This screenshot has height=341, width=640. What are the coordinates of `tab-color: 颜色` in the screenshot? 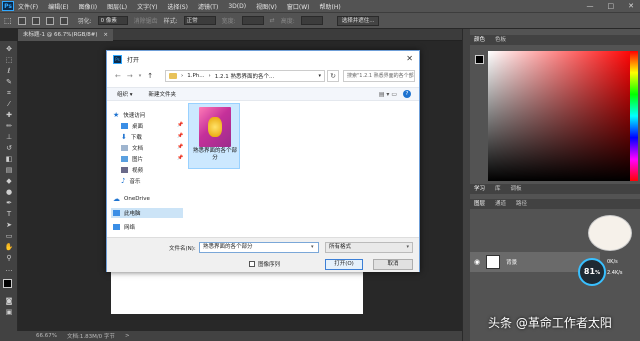 It's located at (479, 40).